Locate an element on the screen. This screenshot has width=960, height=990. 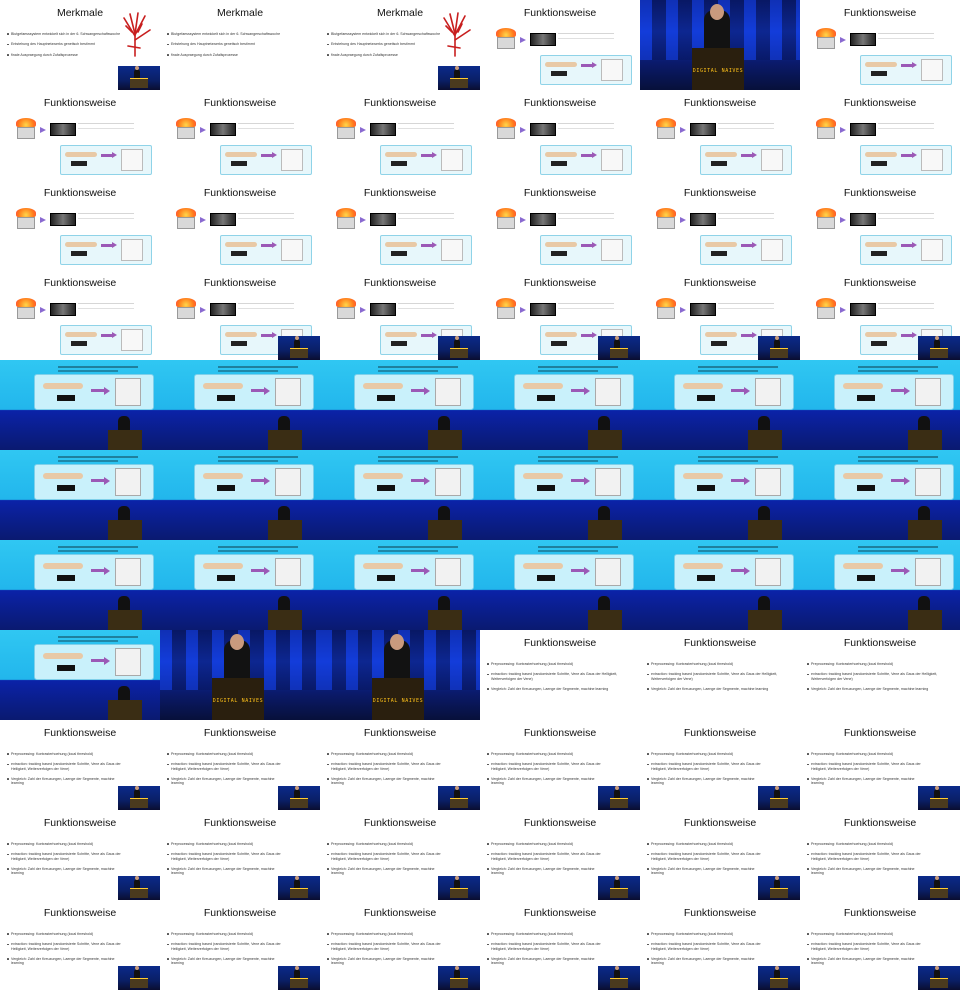
heat-source-device is located at coordinates (346, 309).